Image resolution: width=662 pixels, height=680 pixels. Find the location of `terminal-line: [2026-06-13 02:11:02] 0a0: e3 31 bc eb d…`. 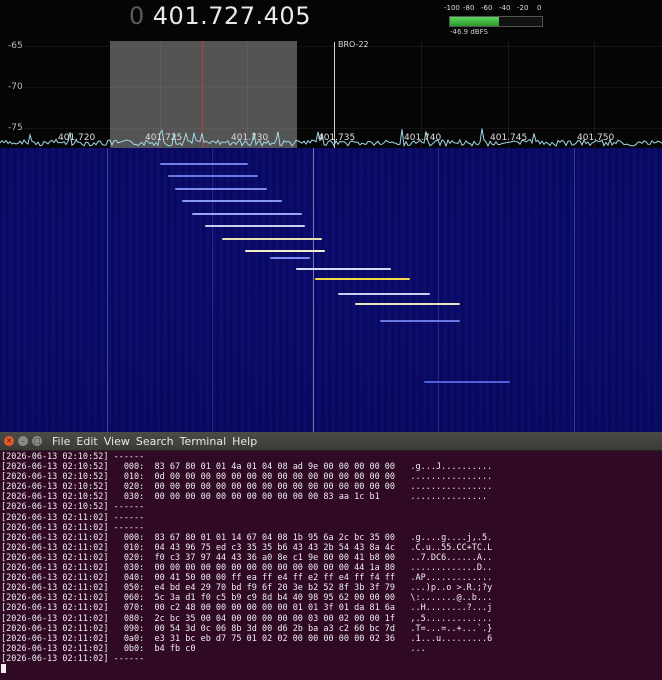

terminal-line: [2026-06-13 02:11:02] 0a0: e3 31 bc eb d… is located at coordinates (247, 638).